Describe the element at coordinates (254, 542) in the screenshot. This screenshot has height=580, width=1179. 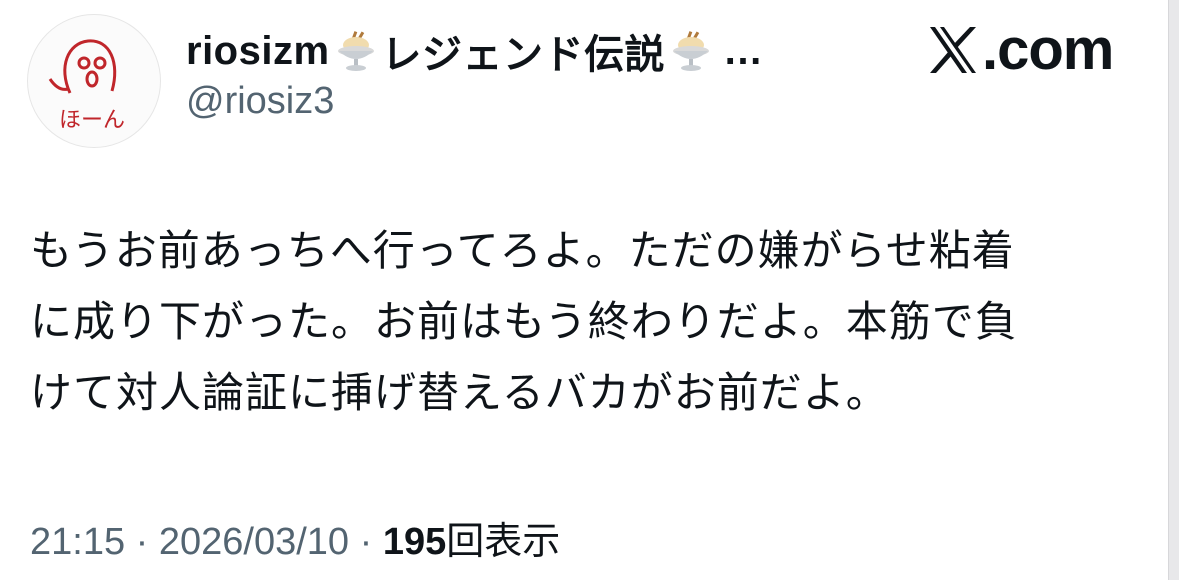
I see `tweet-date: 2026/03/10` at that location.